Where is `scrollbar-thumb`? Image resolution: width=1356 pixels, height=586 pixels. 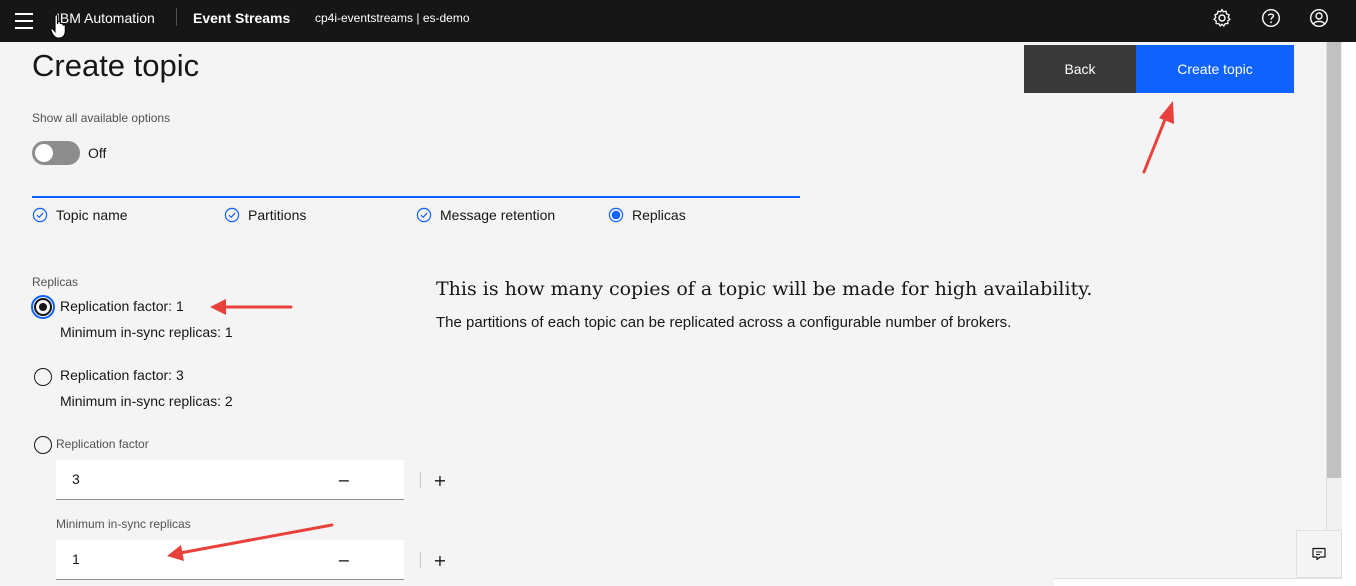
scrollbar-thumb is located at coordinates (1334, 260).